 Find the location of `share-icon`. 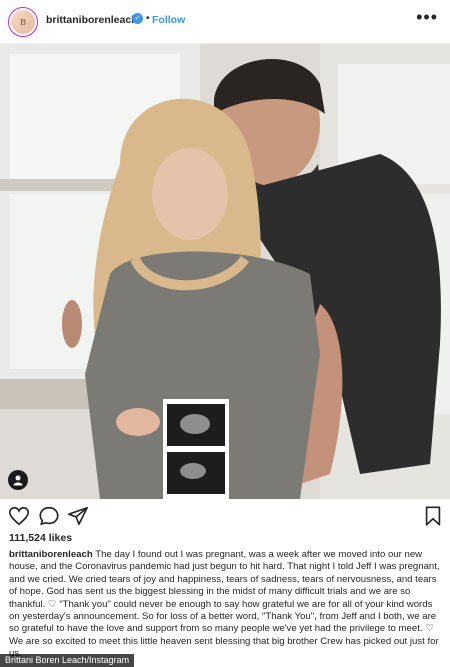

share-icon is located at coordinates (78, 516).